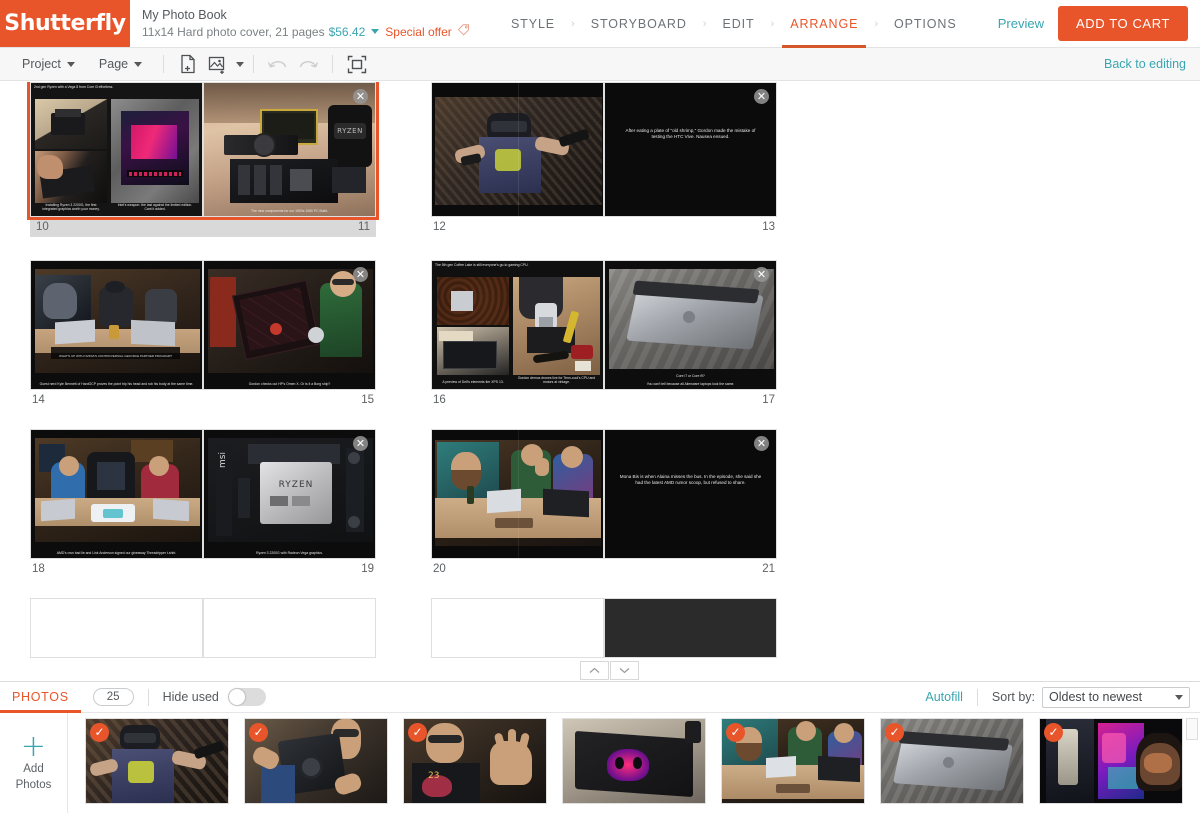 This screenshot has height=813, width=1200. What do you see at coordinates (925, 24) in the screenshot?
I see `tab-options: OPTIONS` at bounding box center [925, 24].